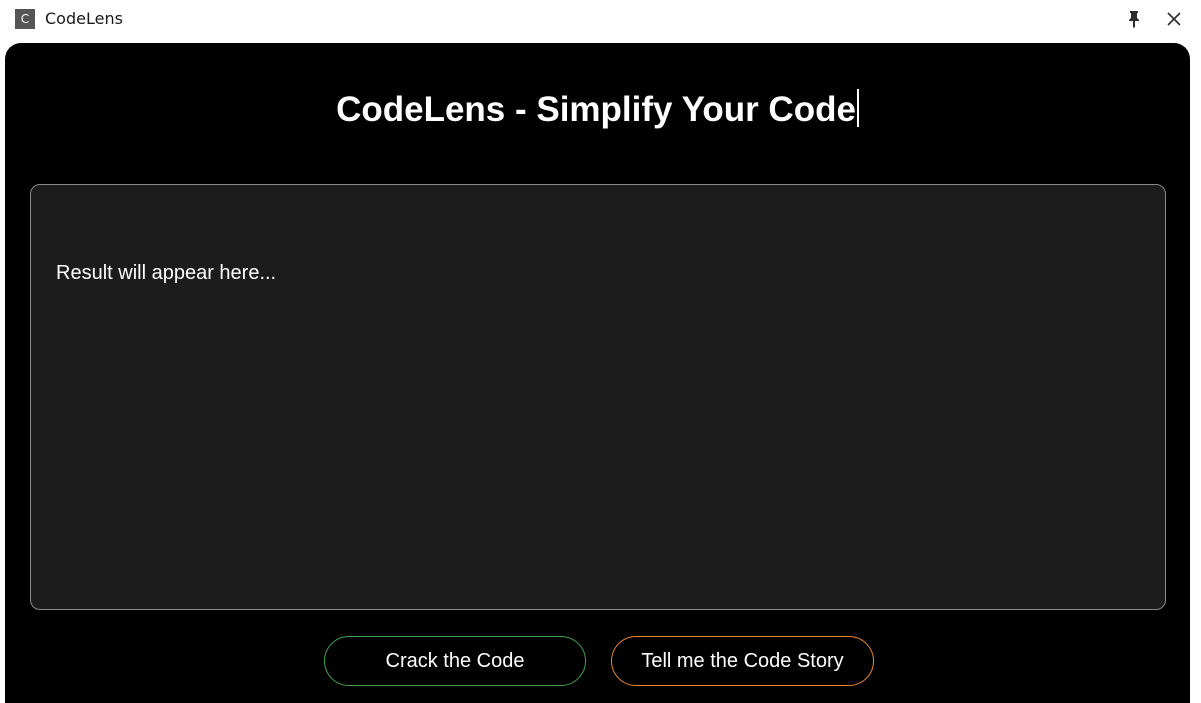 The image size is (1201, 703). Describe the element at coordinates (742, 661) in the screenshot. I see `code-story-button: Tell me the Code Story` at that location.